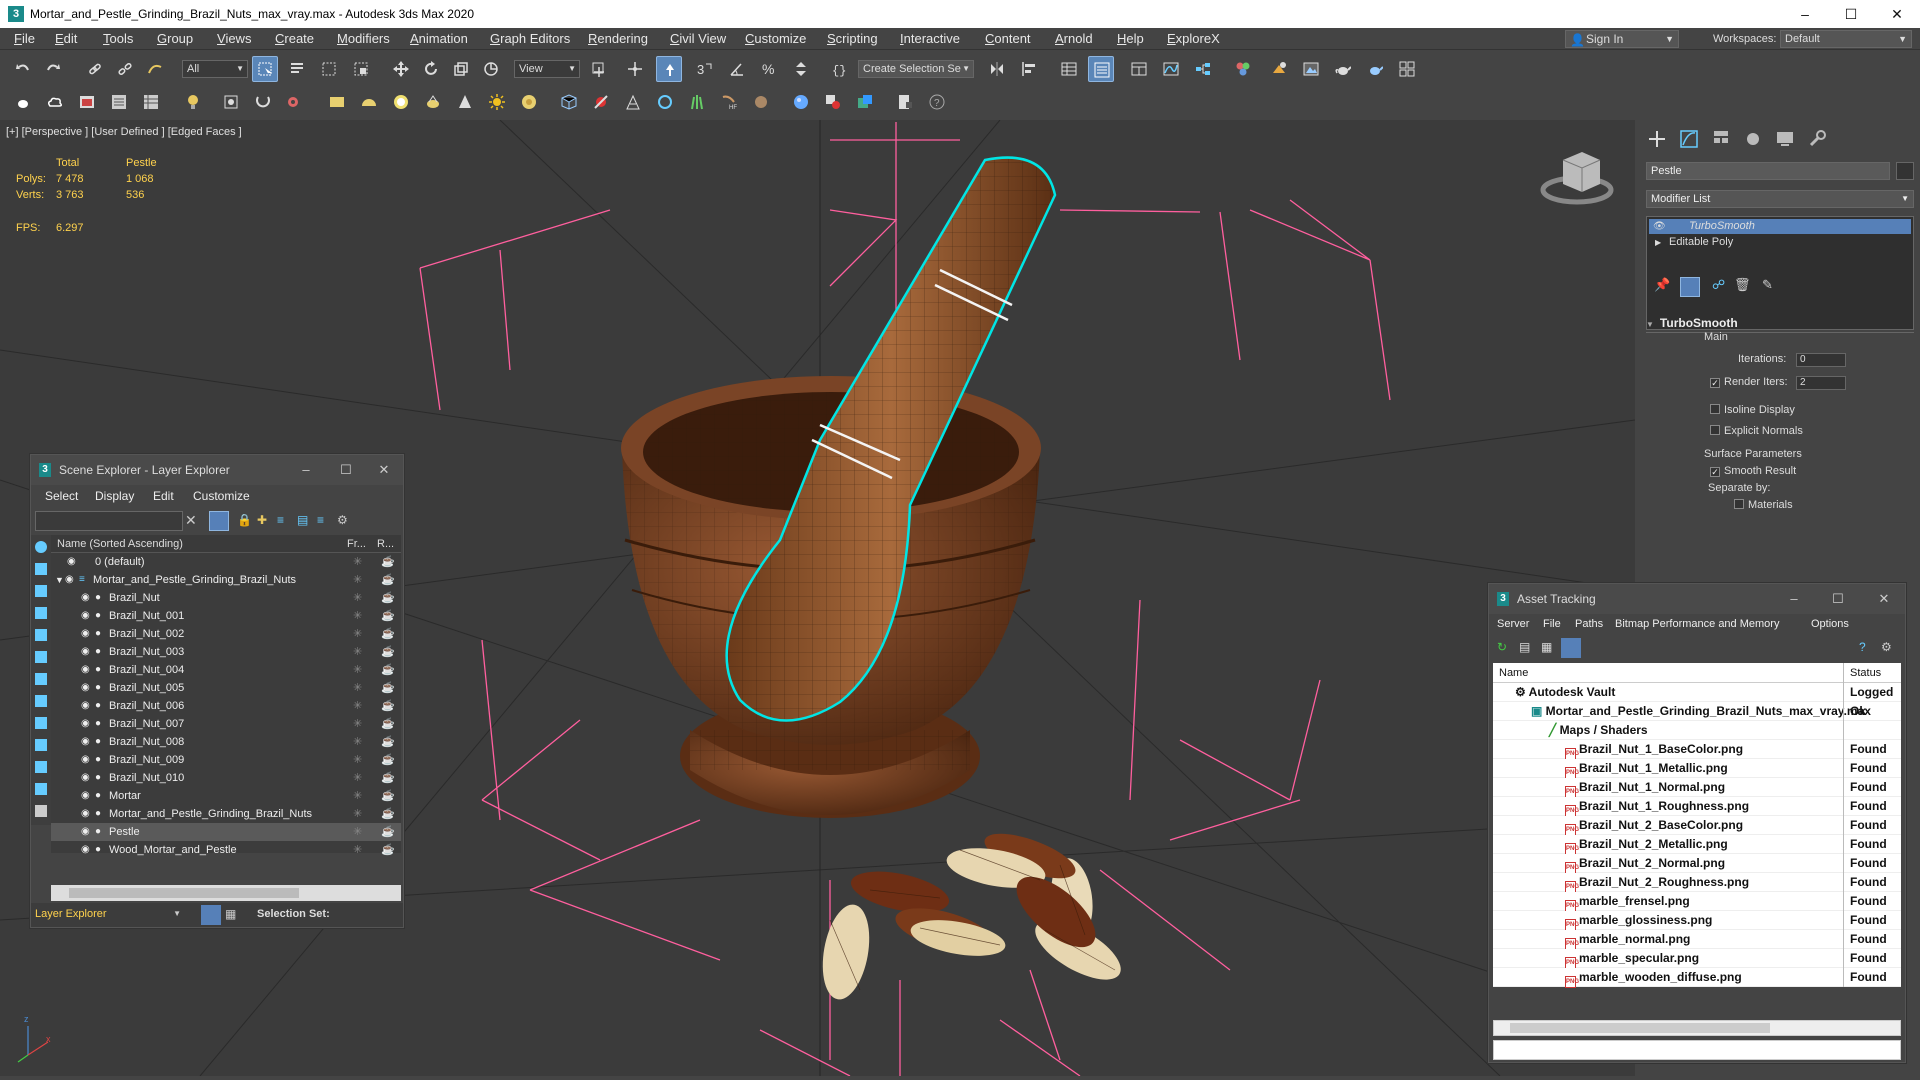 The image size is (1920, 1080). What do you see at coordinates (1749, 382) in the screenshot?
I see `render-iters-checkbox: ✓ Render Iters:` at bounding box center [1749, 382].